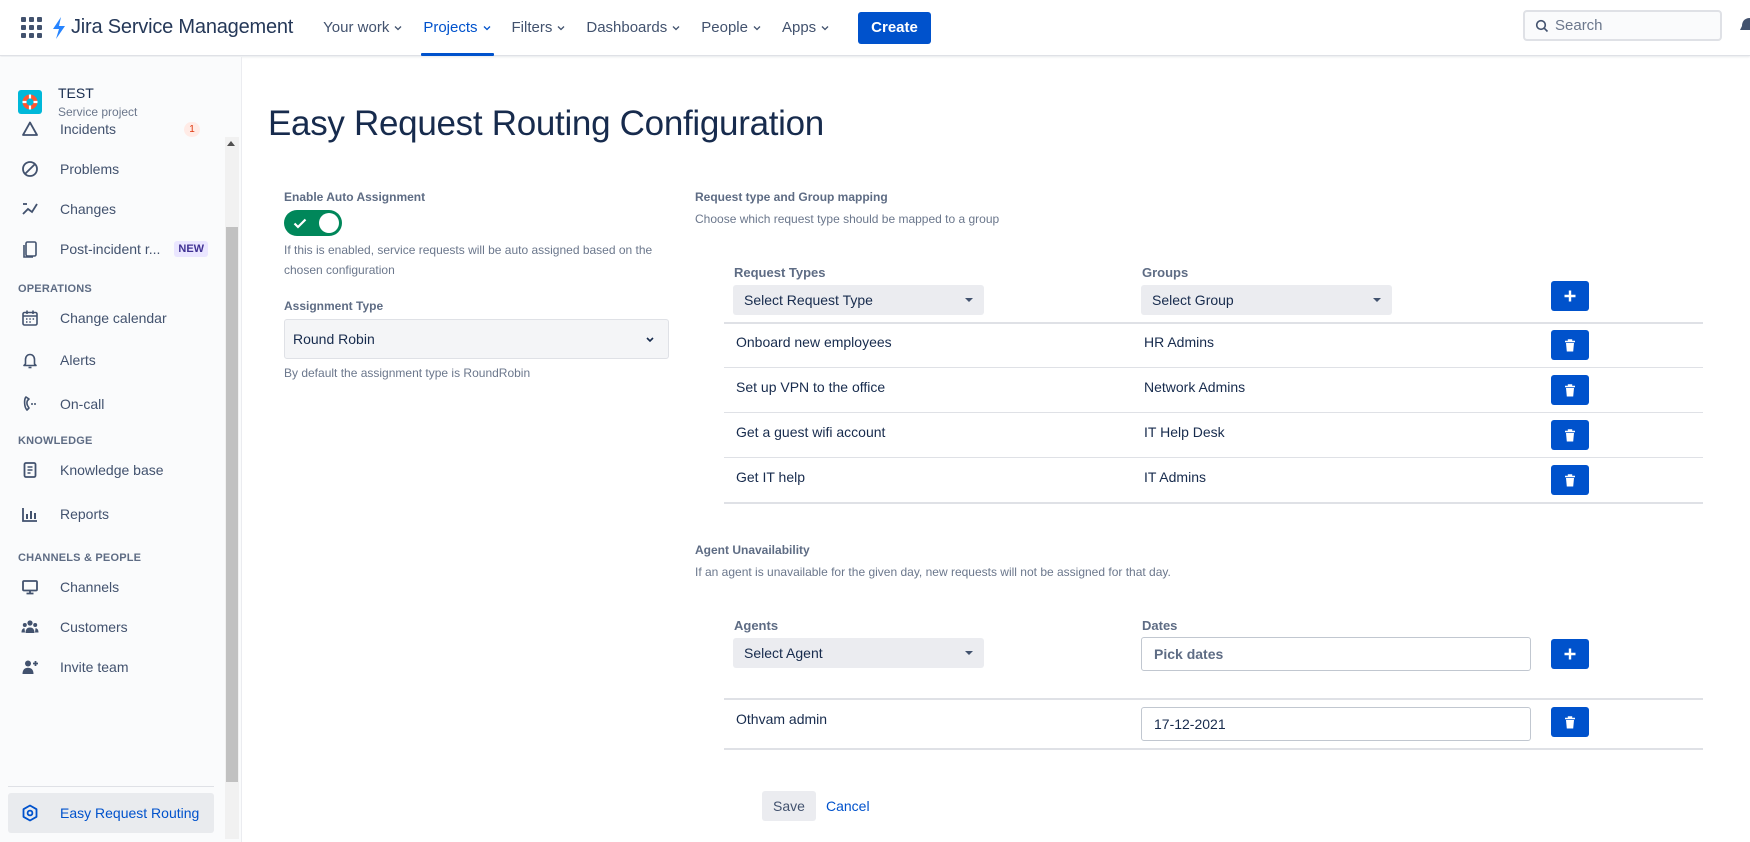 The width and height of the screenshot is (1750, 842). Describe the element at coordinates (1336, 654) in the screenshot. I see `pick-dates-input` at that location.